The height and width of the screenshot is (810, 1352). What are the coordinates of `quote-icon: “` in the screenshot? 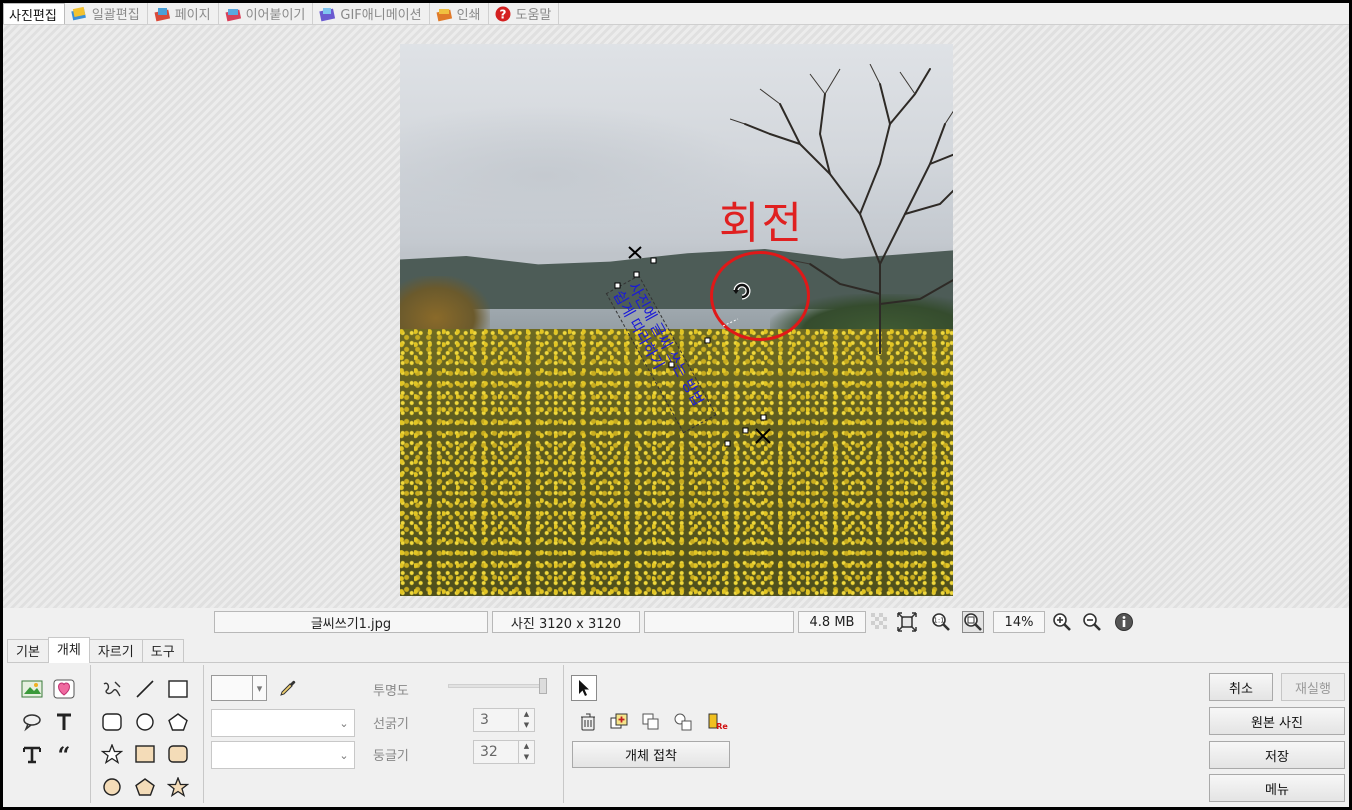 It's located at (64, 754).